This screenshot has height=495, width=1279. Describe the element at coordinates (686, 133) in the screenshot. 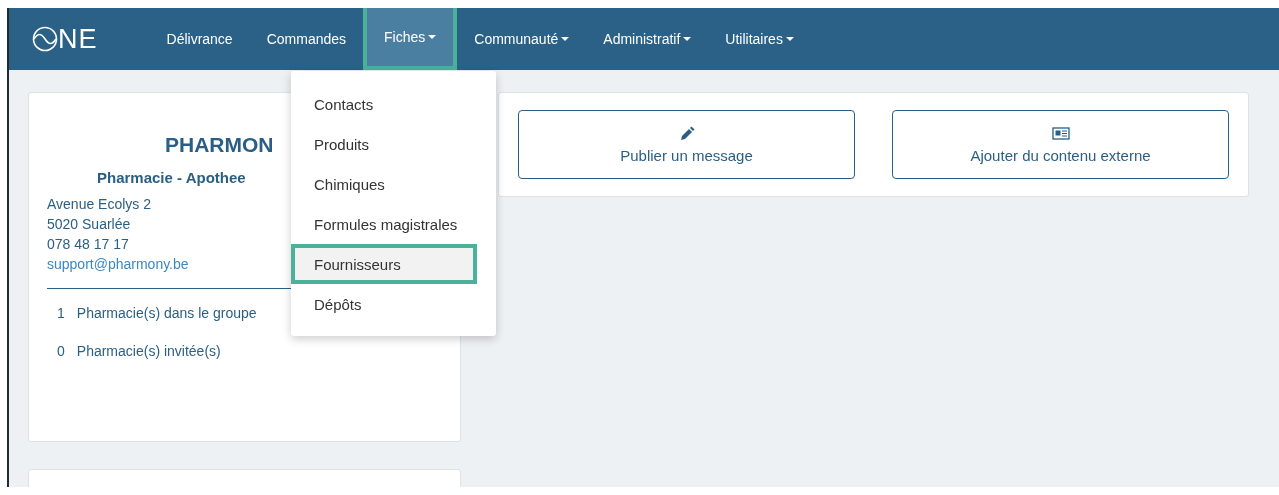

I see `pencil-icon` at that location.